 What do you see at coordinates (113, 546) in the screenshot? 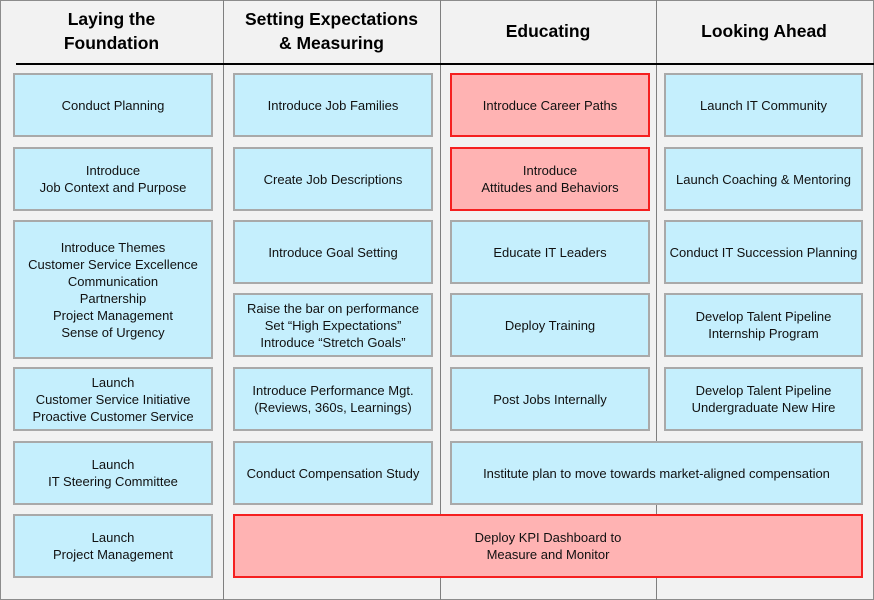
I see `step-project-management: Launch Project Management` at bounding box center [113, 546].